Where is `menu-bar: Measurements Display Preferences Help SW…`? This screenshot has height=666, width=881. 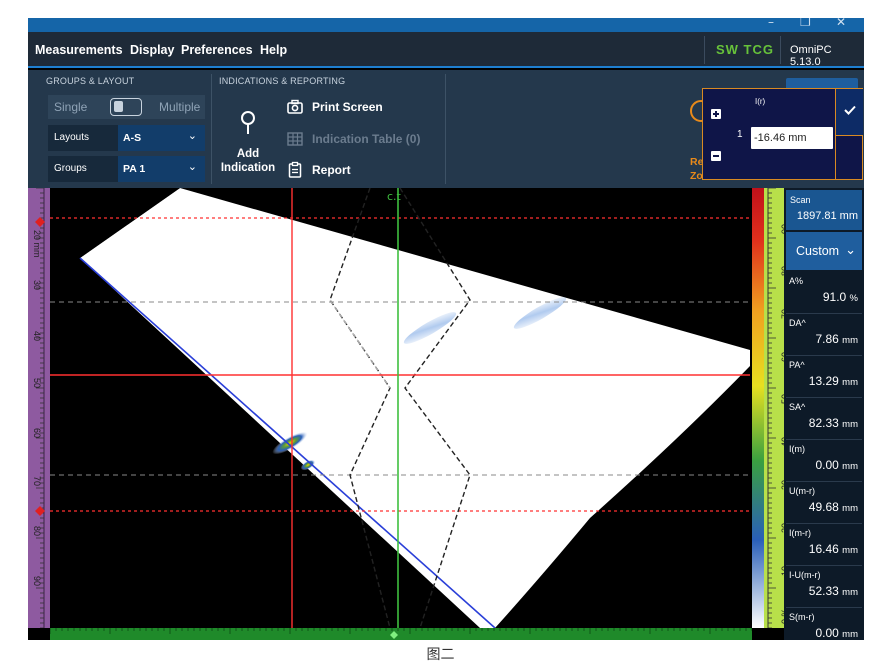 menu-bar: Measurements Display Preferences Help SW… is located at coordinates (446, 50).